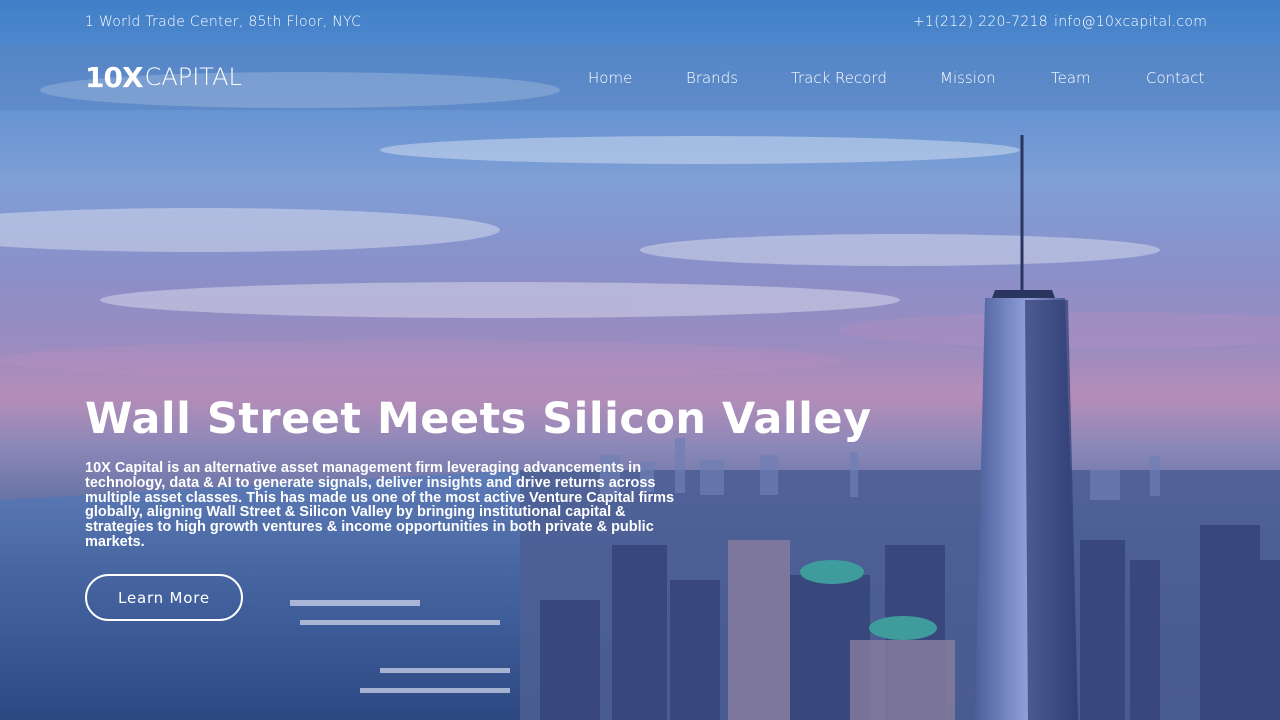 The height and width of the screenshot is (720, 1280). Describe the element at coordinates (610, 78) in the screenshot. I see `nav-item-home: Home` at that location.